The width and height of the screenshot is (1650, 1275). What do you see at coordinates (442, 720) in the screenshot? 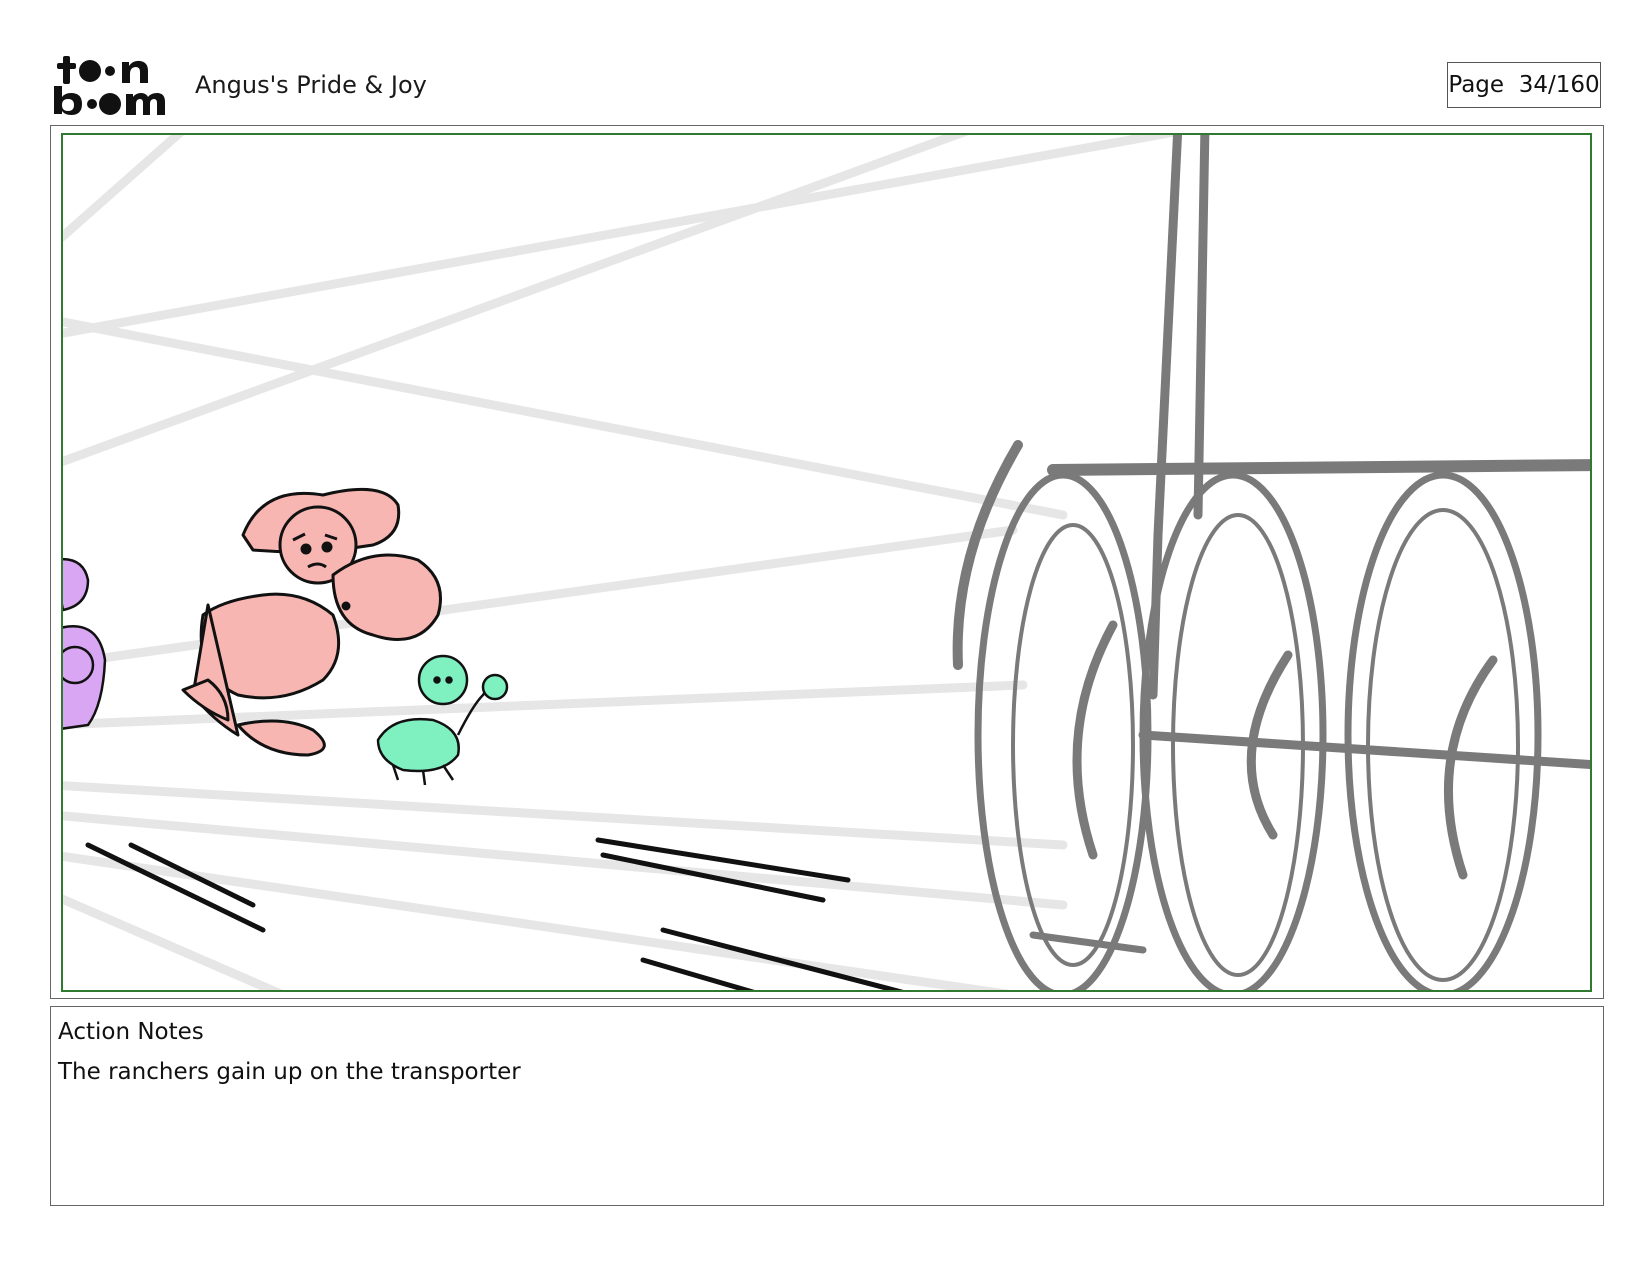
I see `green-rider` at bounding box center [442, 720].